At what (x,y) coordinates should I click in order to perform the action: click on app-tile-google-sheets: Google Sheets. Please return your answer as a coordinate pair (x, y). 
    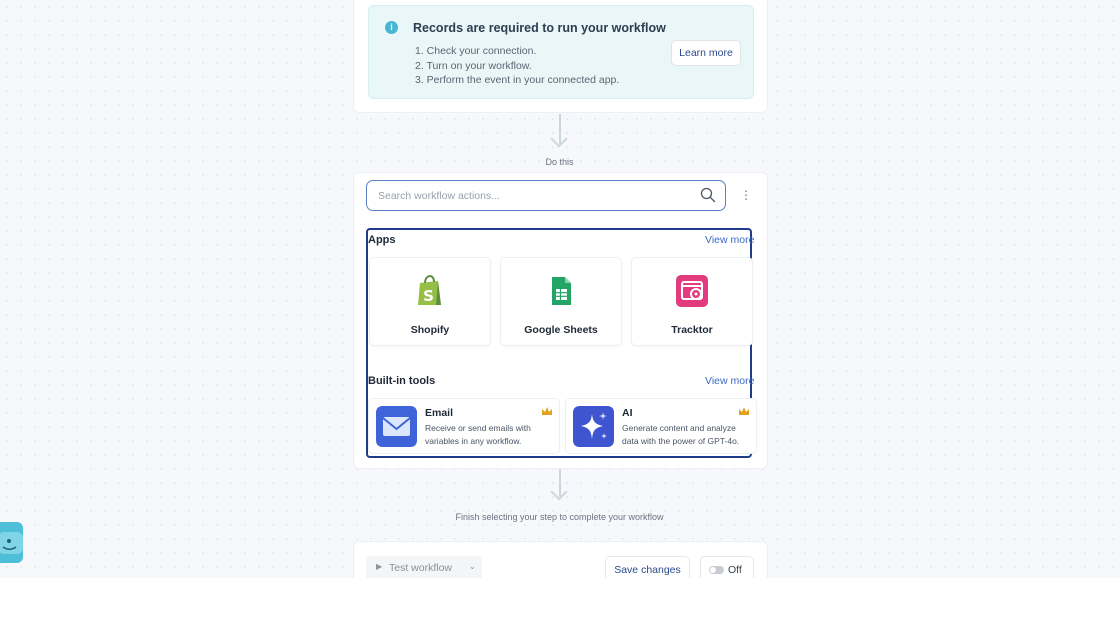
    Looking at the image, I should click on (561, 301).